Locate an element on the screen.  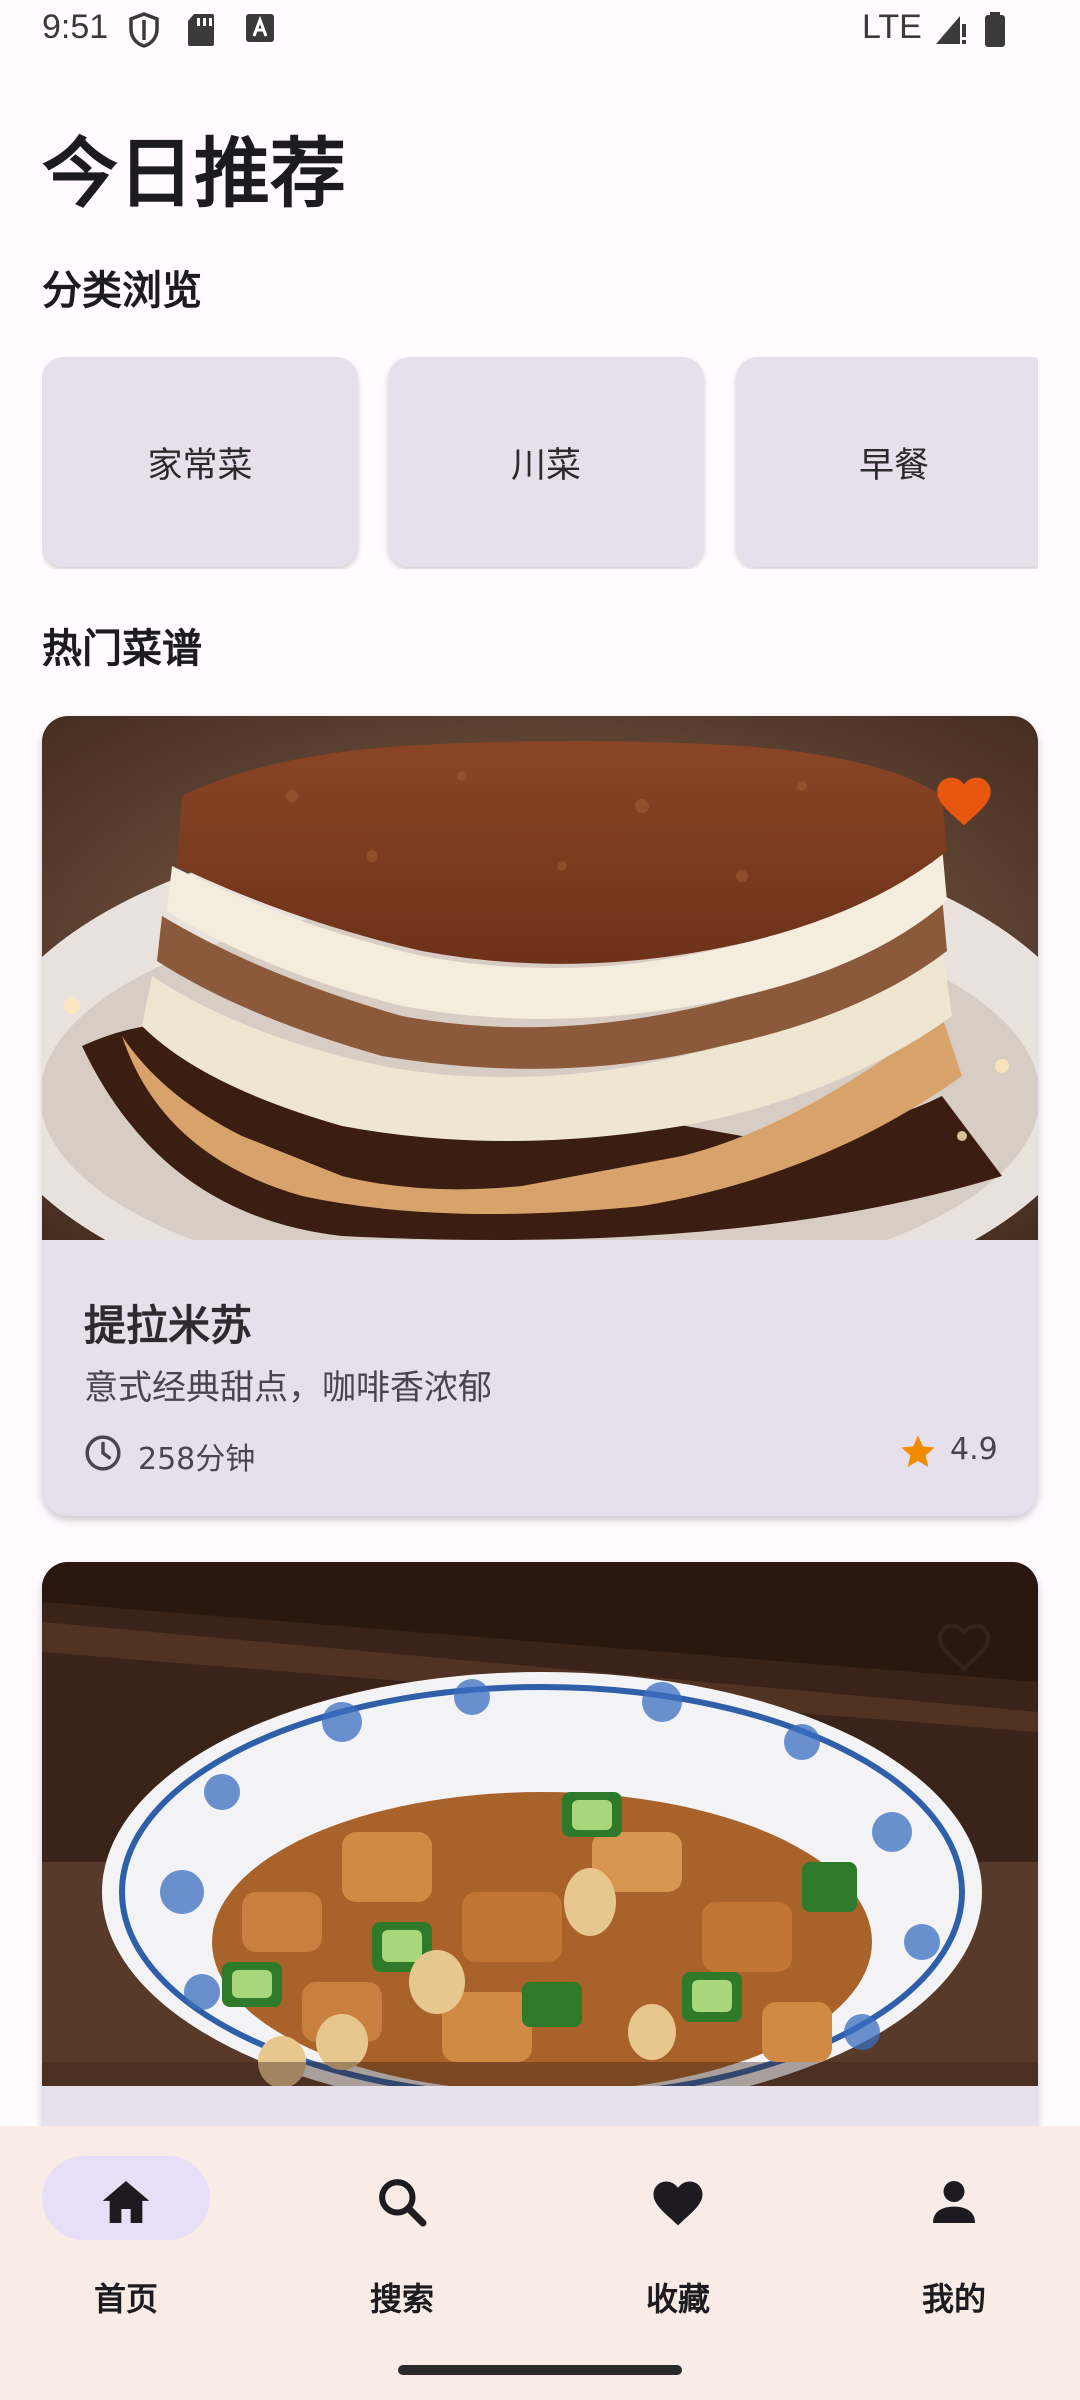
category-card-sichuan: 川菜 is located at coordinates (546, 462).